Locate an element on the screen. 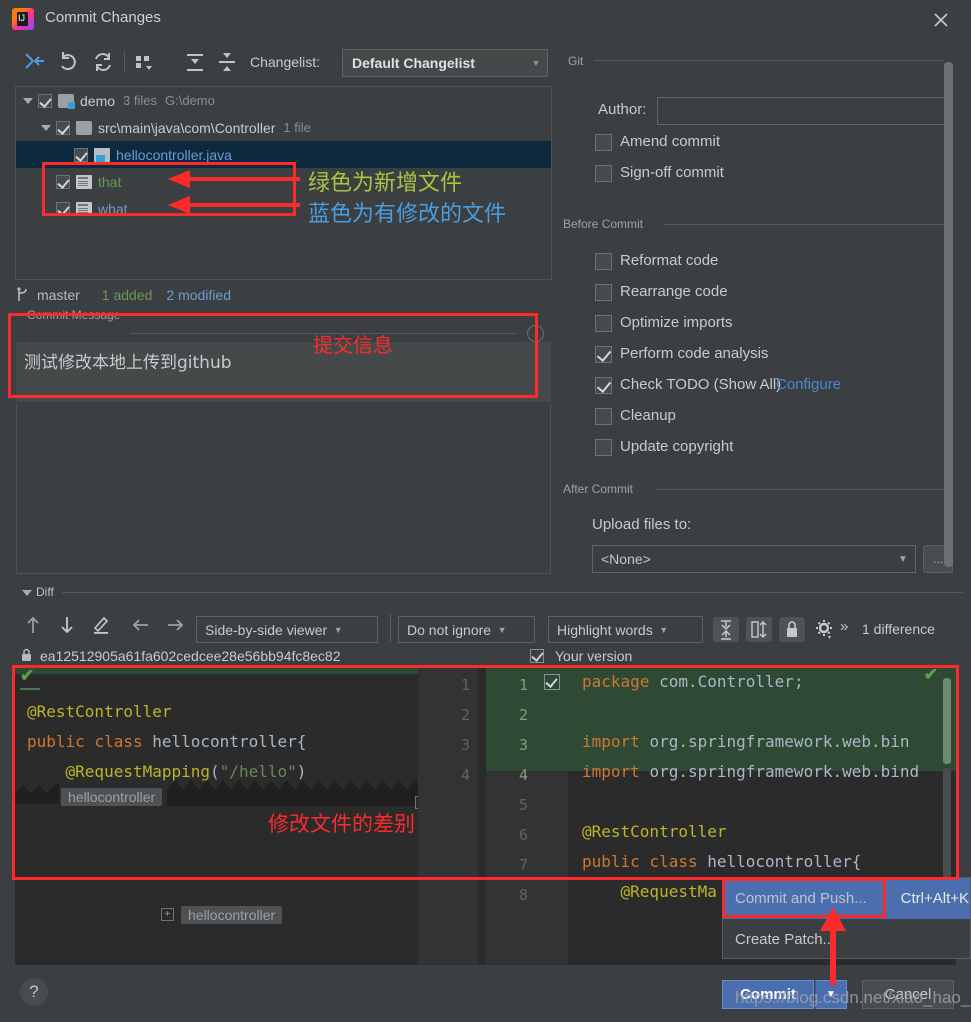  tree-row-count: 1 file is located at coordinates (297, 127).